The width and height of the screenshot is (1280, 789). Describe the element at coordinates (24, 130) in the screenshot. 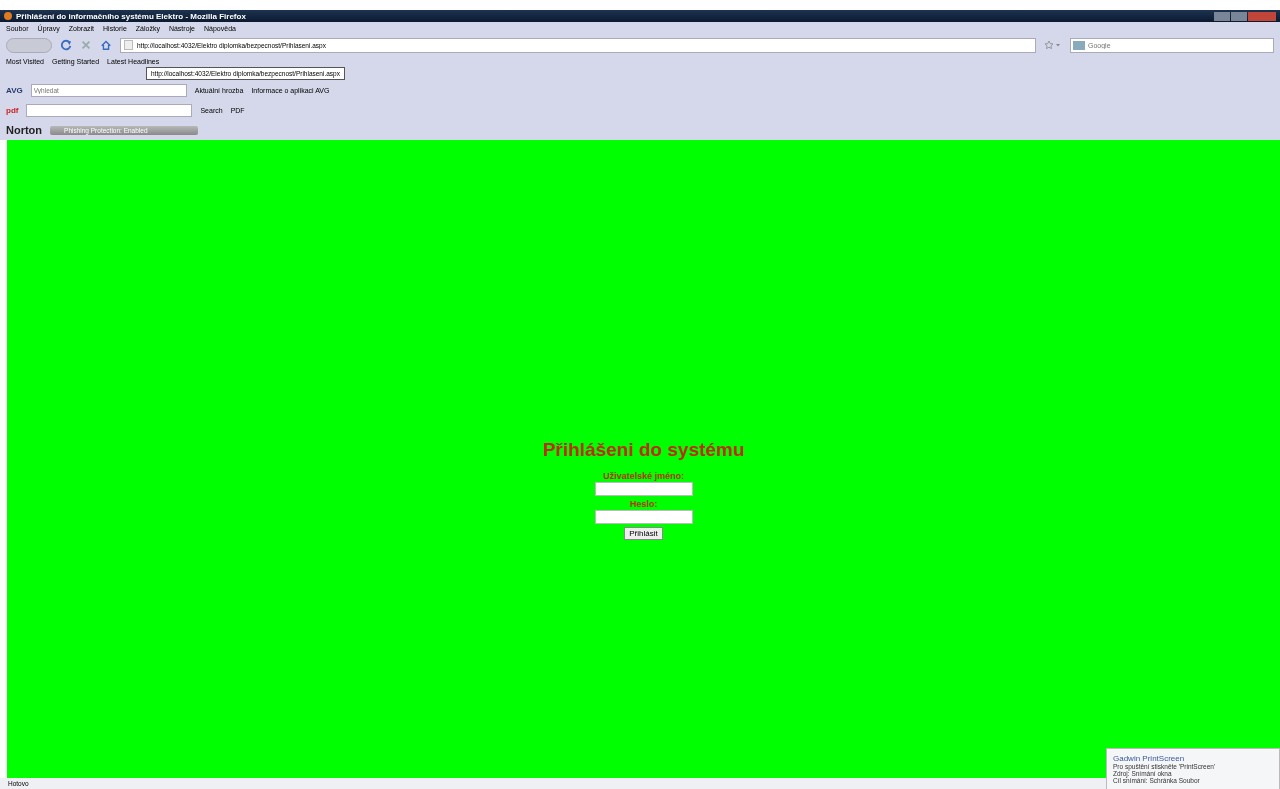

I see `norton-logo: Norton` at that location.